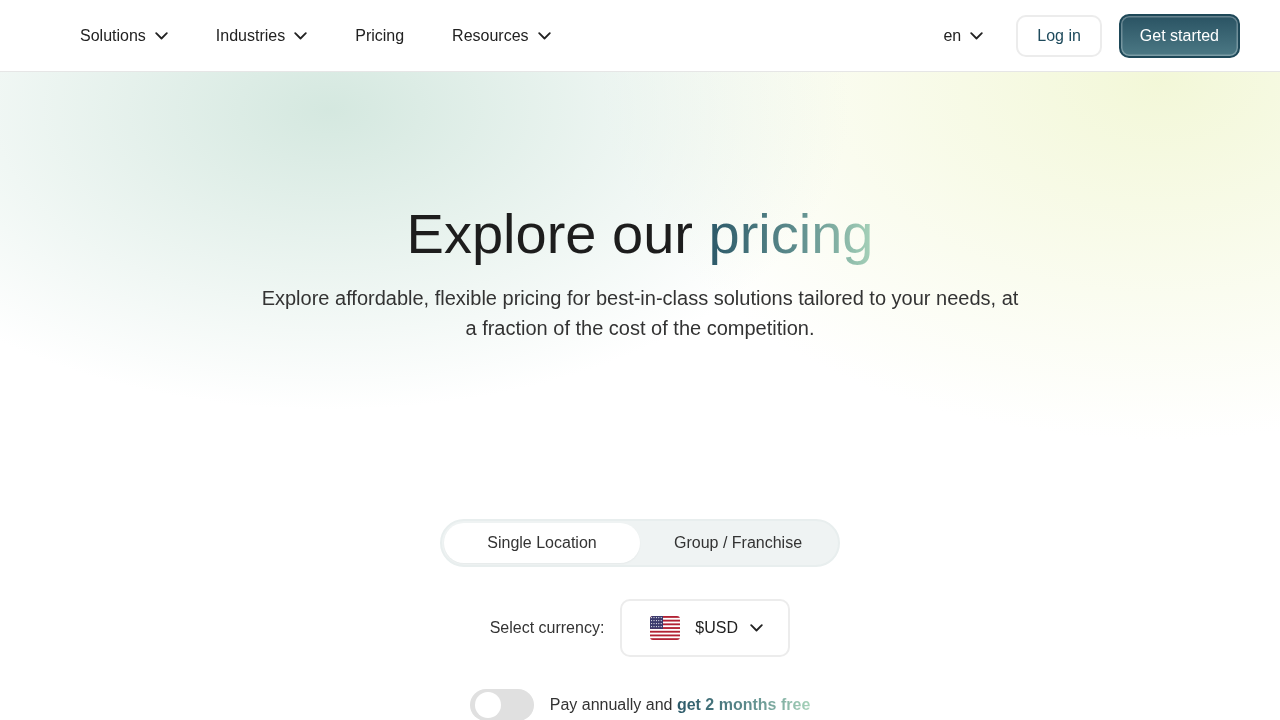  What do you see at coordinates (124, 35) in the screenshot?
I see `nav-menu-item: Solutions` at bounding box center [124, 35].